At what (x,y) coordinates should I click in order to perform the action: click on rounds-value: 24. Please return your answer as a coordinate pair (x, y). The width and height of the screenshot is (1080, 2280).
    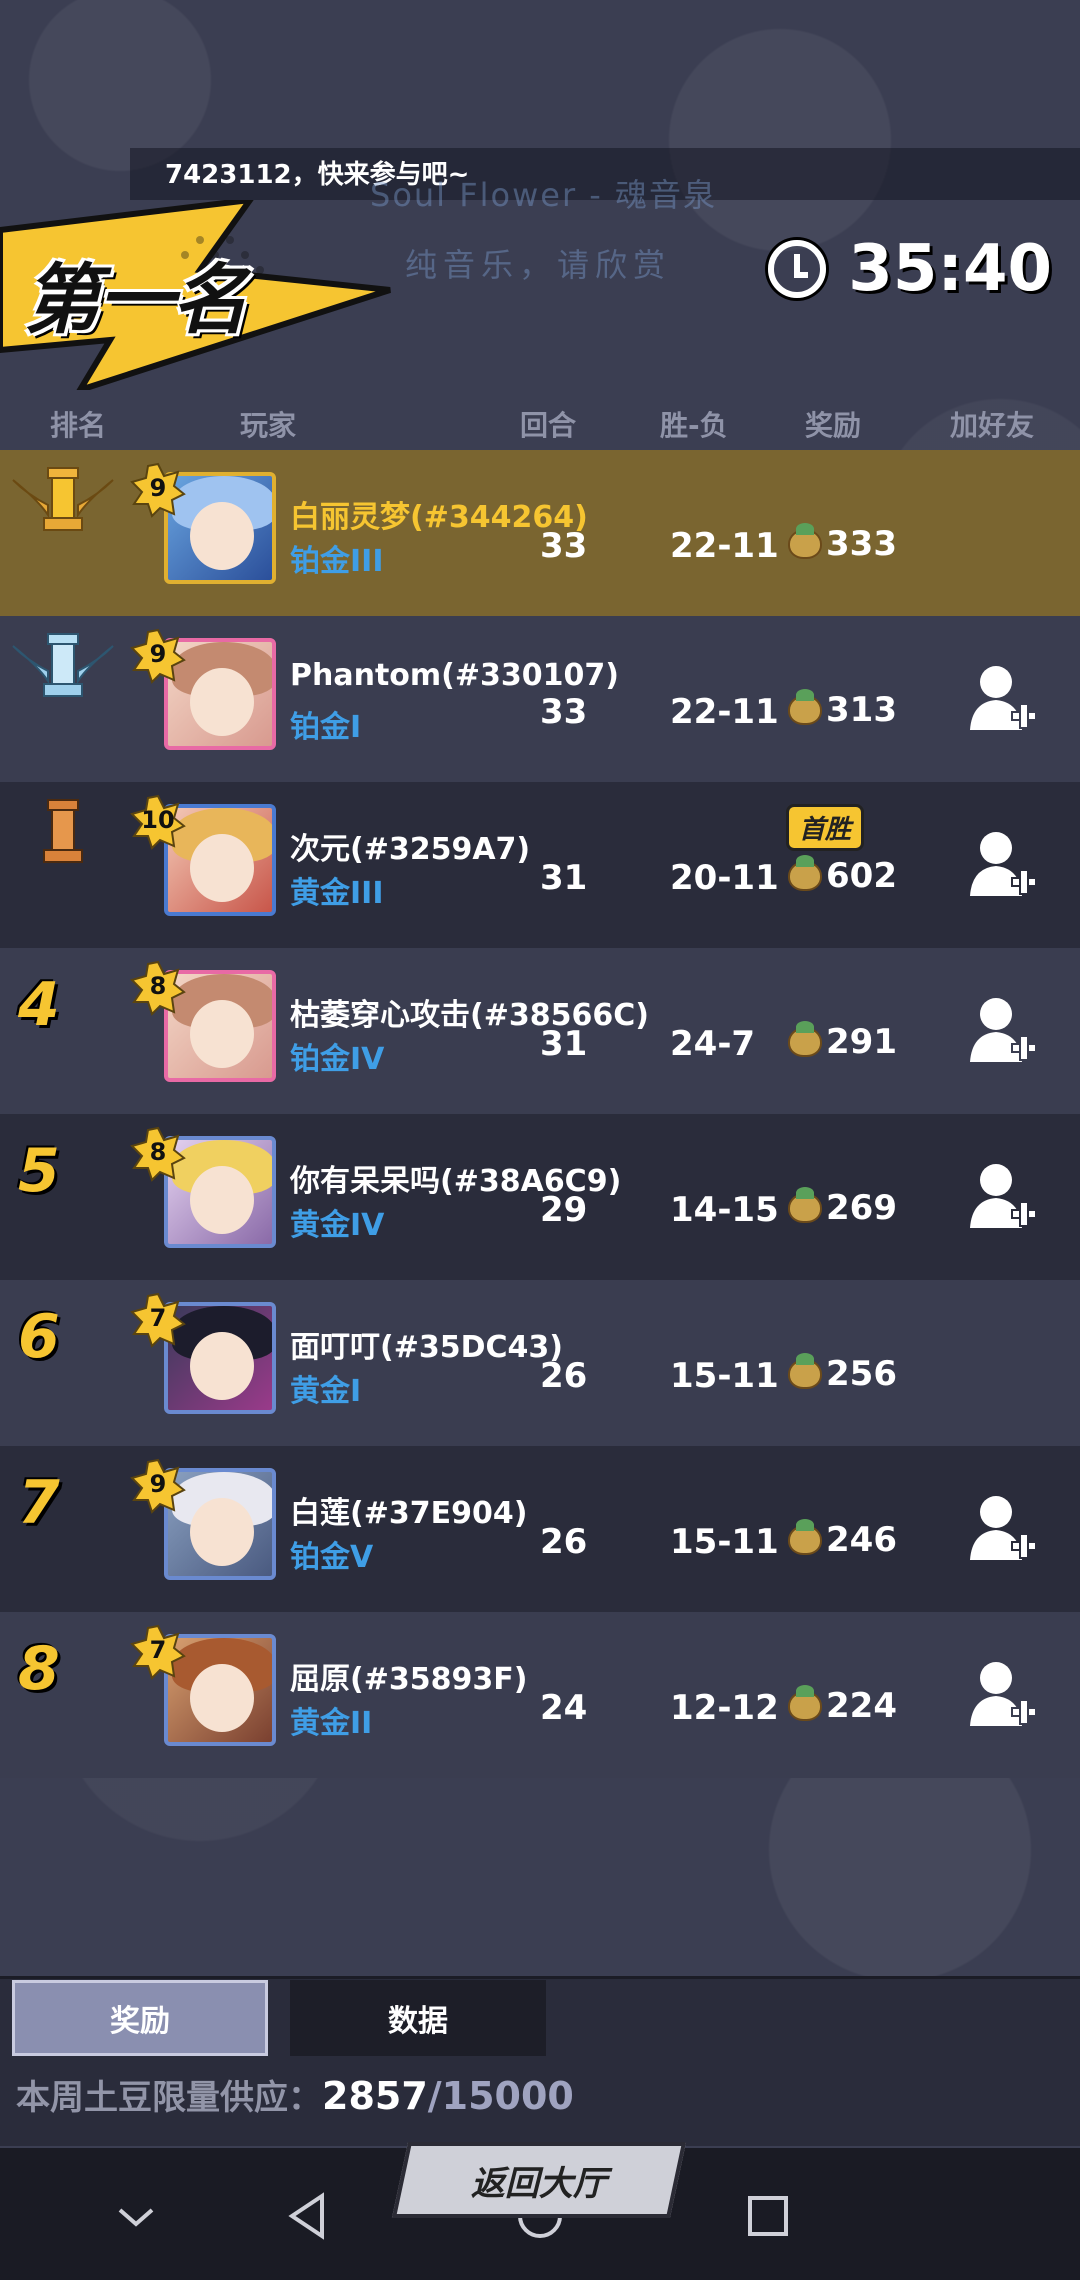
    Looking at the image, I should click on (564, 1708).